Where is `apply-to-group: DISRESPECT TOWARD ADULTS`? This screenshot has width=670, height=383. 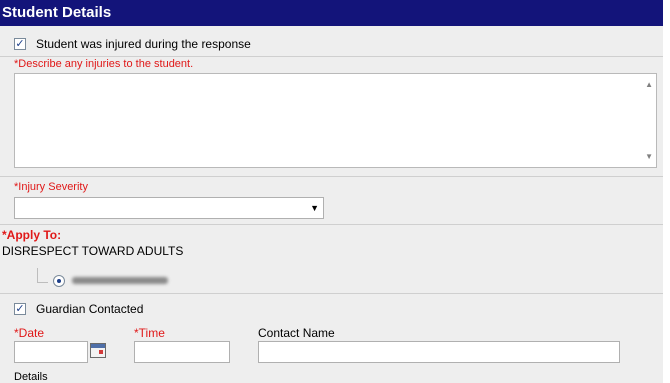 apply-to-group: DISRESPECT TOWARD ADULTS is located at coordinates (93, 251).